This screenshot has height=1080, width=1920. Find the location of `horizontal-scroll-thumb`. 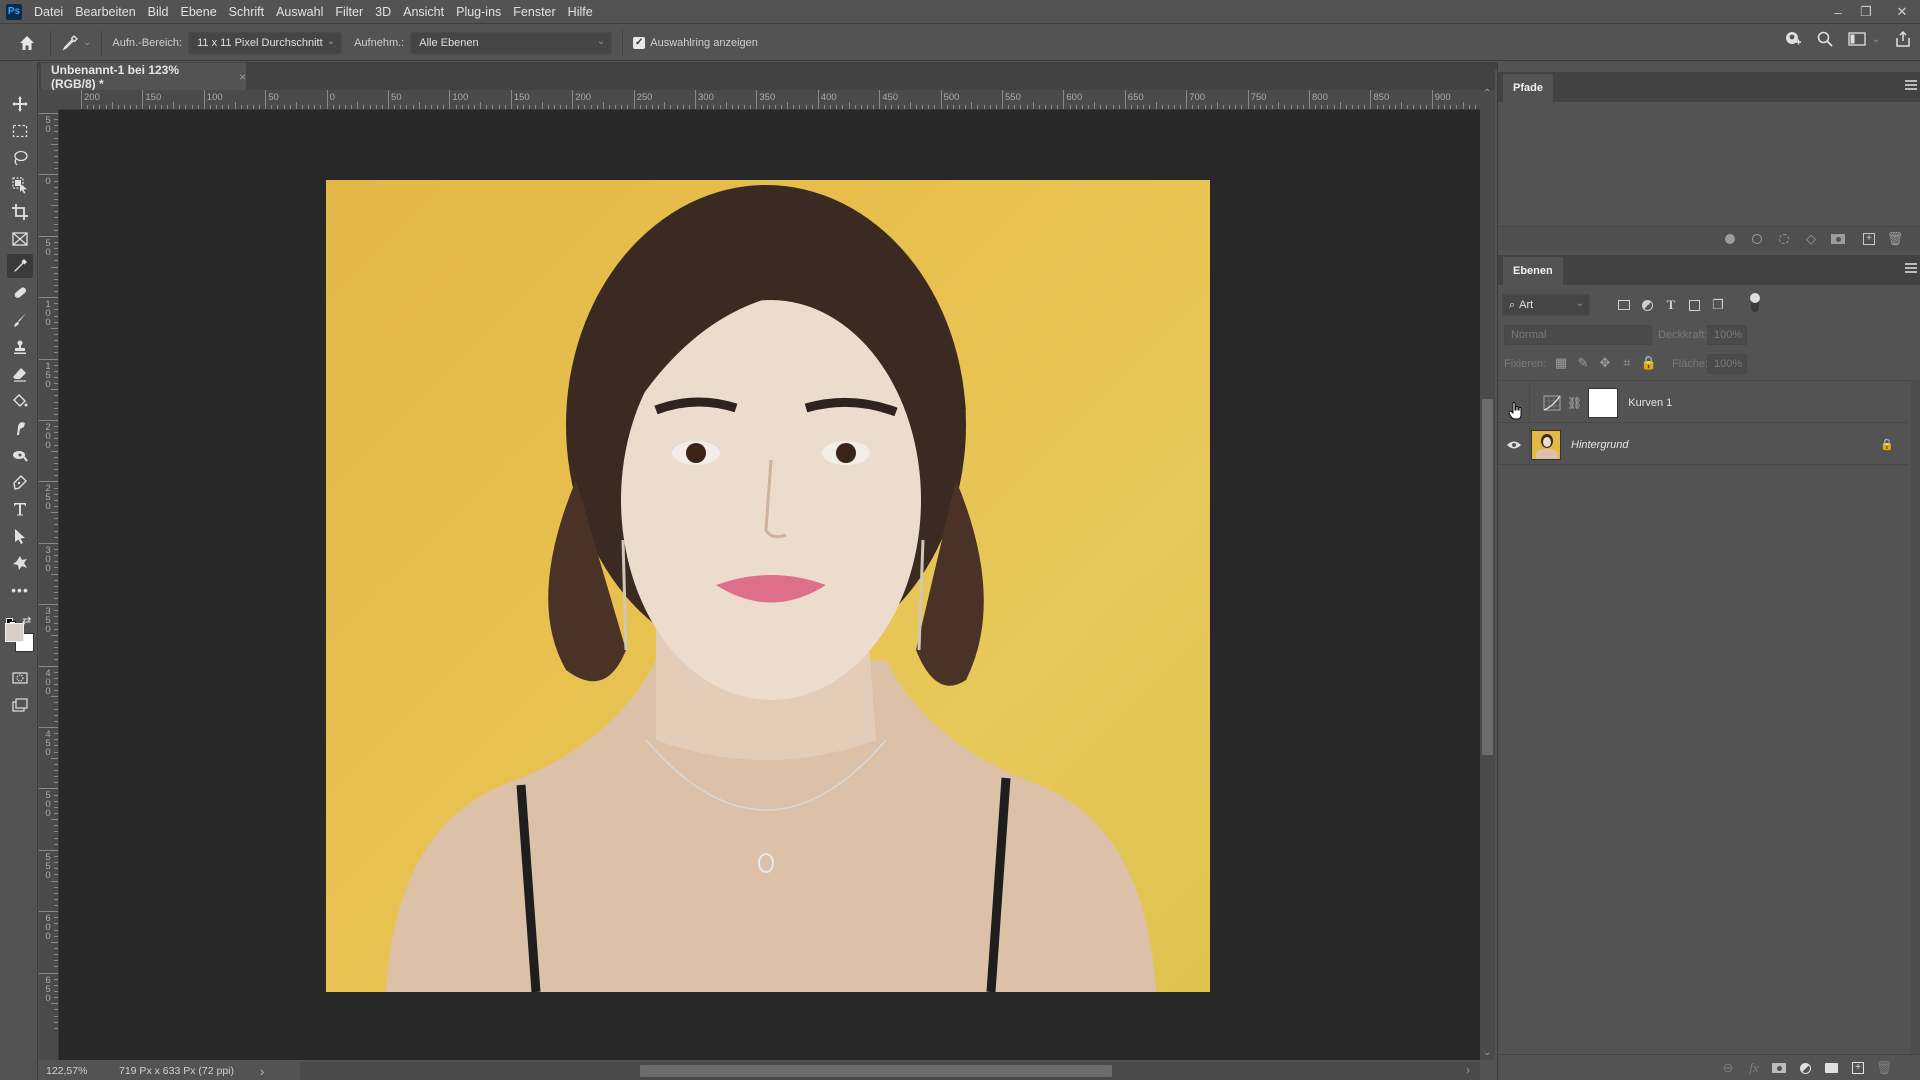

horizontal-scroll-thumb is located at coordinates (876, 1071).